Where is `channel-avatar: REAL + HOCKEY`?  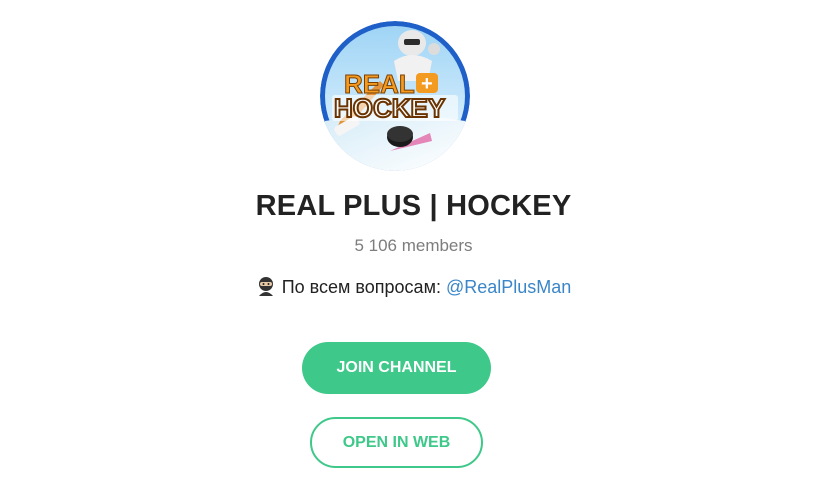 channel-avatar: REAL + HOCKEY is located at coordinates (395, 96).